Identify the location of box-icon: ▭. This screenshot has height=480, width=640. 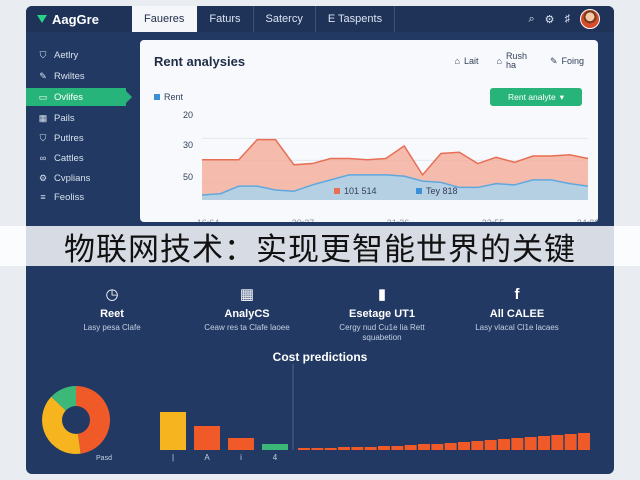
(43, 96).